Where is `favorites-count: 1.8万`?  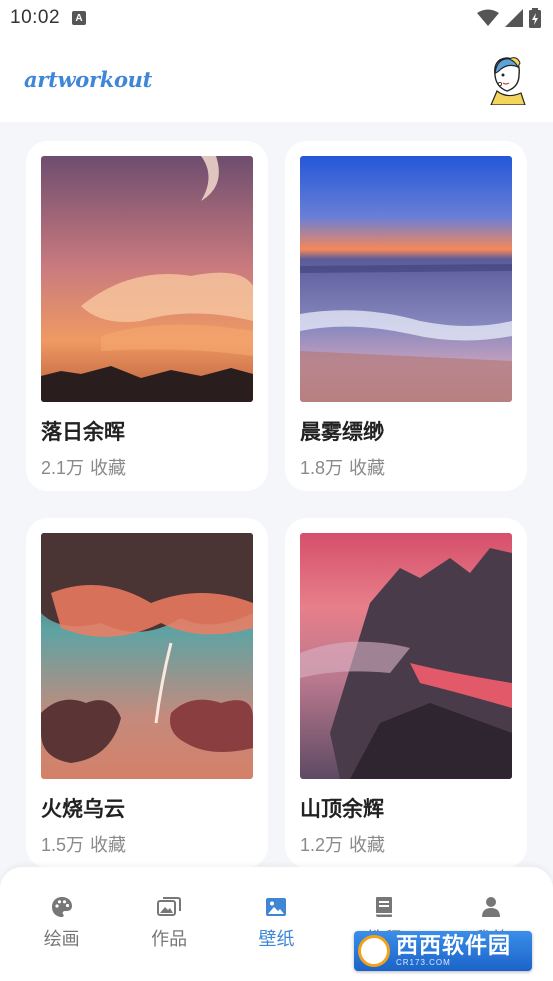
favorites-count: 1.8万 is located at coordinates (322, 468).